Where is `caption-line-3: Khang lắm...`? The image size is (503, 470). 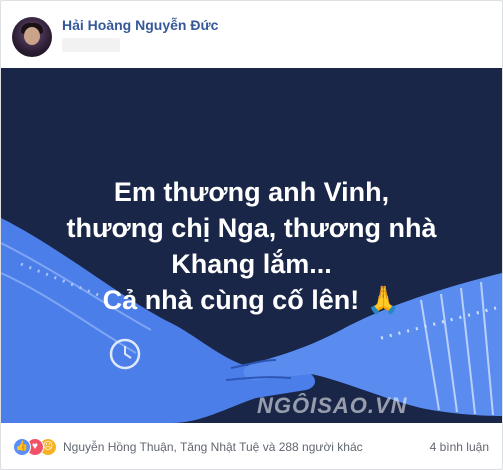
caption-line-3: Khang lắm... is located at coordinates (251, 264).